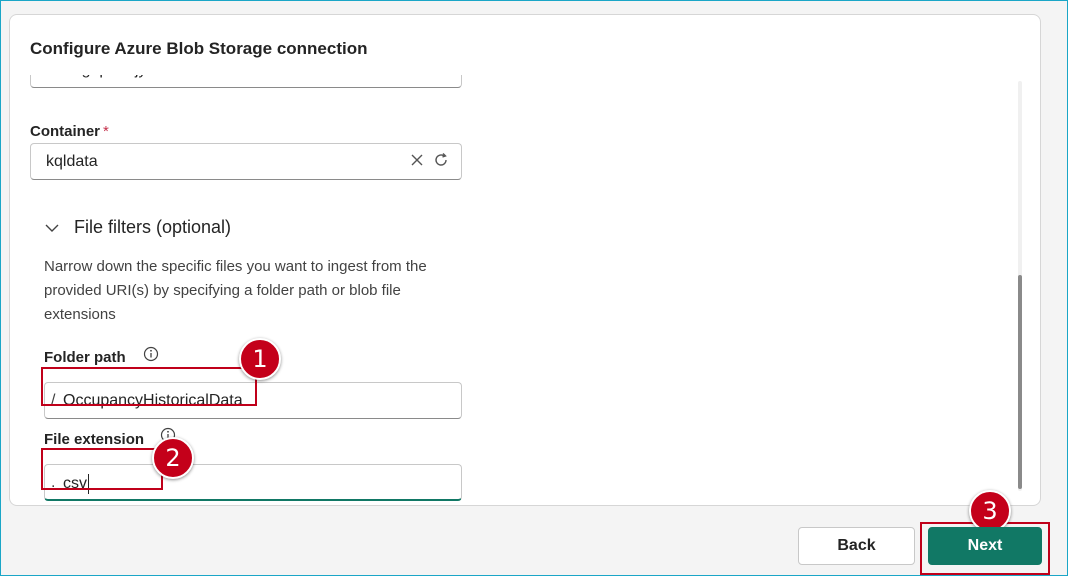 The width and height of the screenshot is (1068, 576). I want to click on container-label: Container *, so click(69, 131).